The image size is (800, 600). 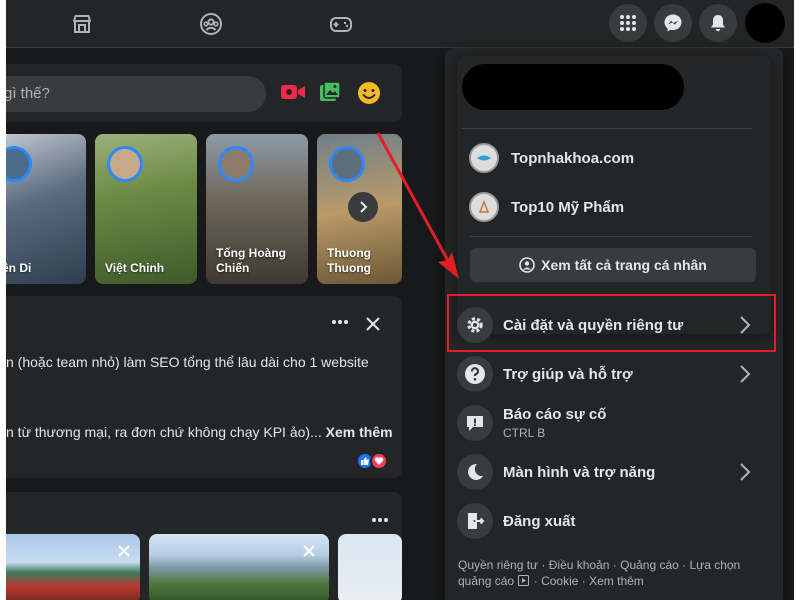 I want to click on messenger-icon, so click(x=673, y=23).